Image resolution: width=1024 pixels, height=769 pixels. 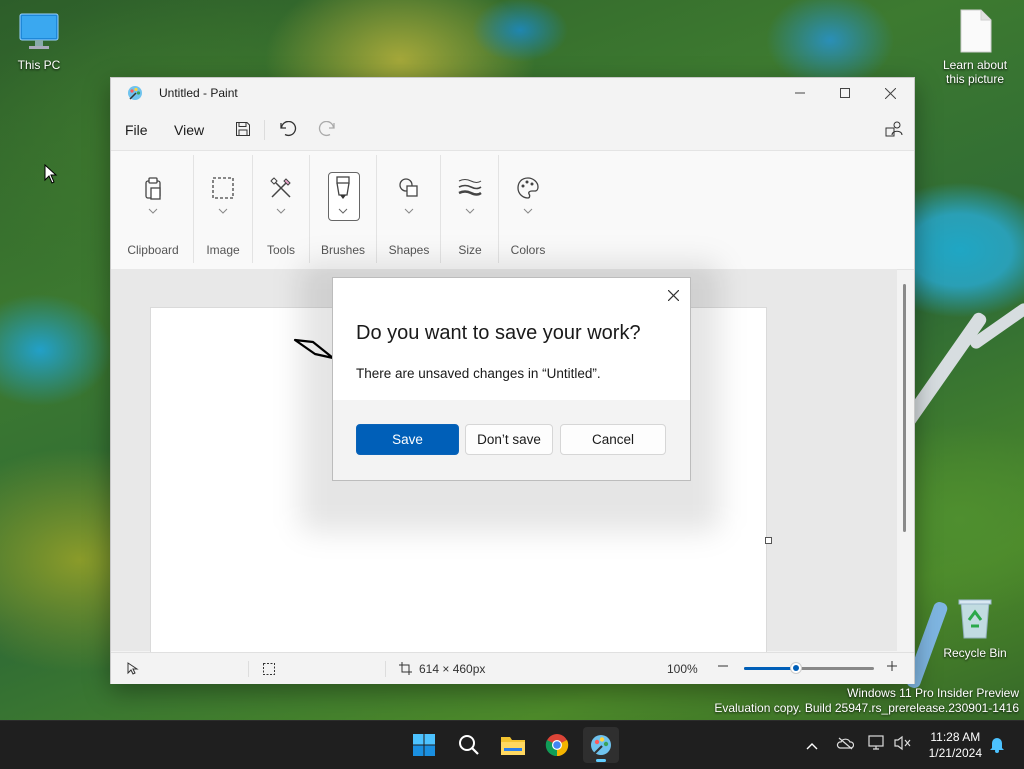 I want to click on zoom-level-text: 100%, so click(x=682, y=669).